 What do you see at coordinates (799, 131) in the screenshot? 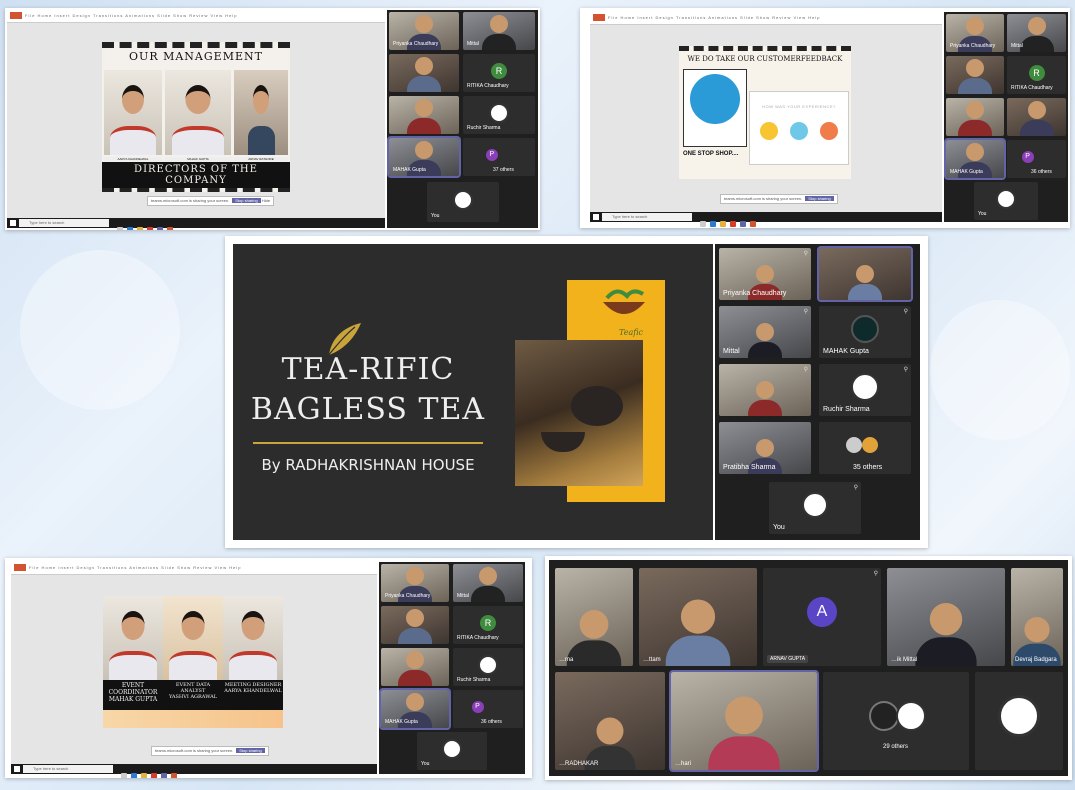
I see `neutral-face-icon` at bounding box center [799, 131].